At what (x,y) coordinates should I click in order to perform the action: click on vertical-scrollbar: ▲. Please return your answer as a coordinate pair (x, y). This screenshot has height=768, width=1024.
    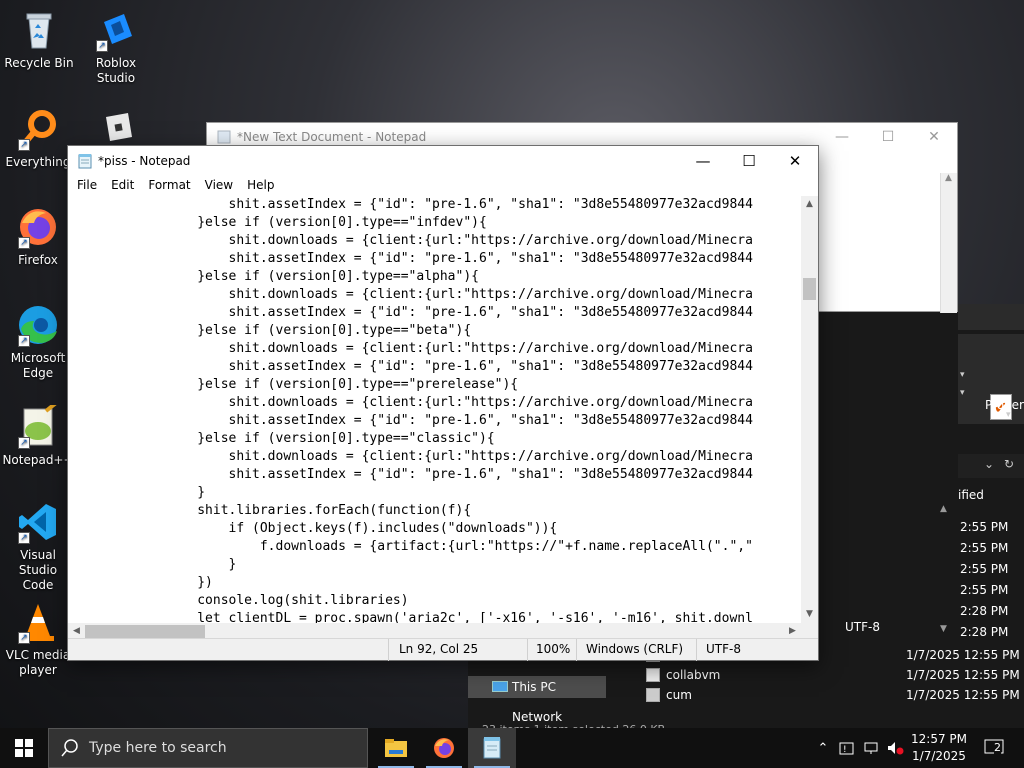
    Looking at the image, I should click on (948, 243).